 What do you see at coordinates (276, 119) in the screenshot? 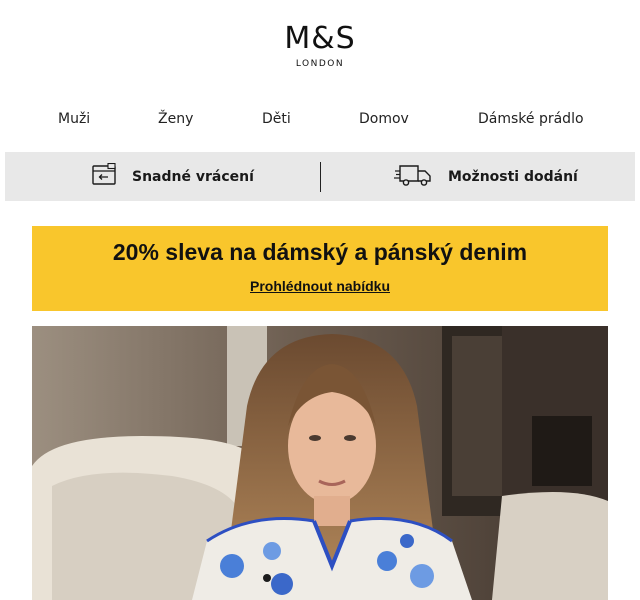
I see `nav-item-deti: Děti` at bounding box center [276, 119].